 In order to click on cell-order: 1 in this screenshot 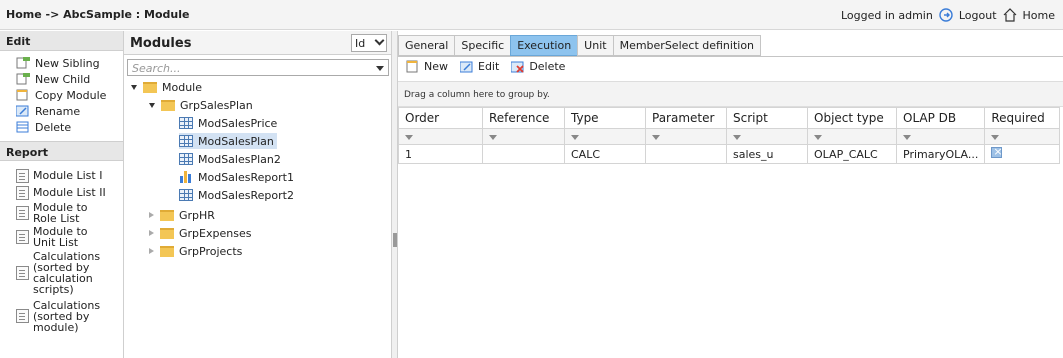, I will do `click(440, 154)`.